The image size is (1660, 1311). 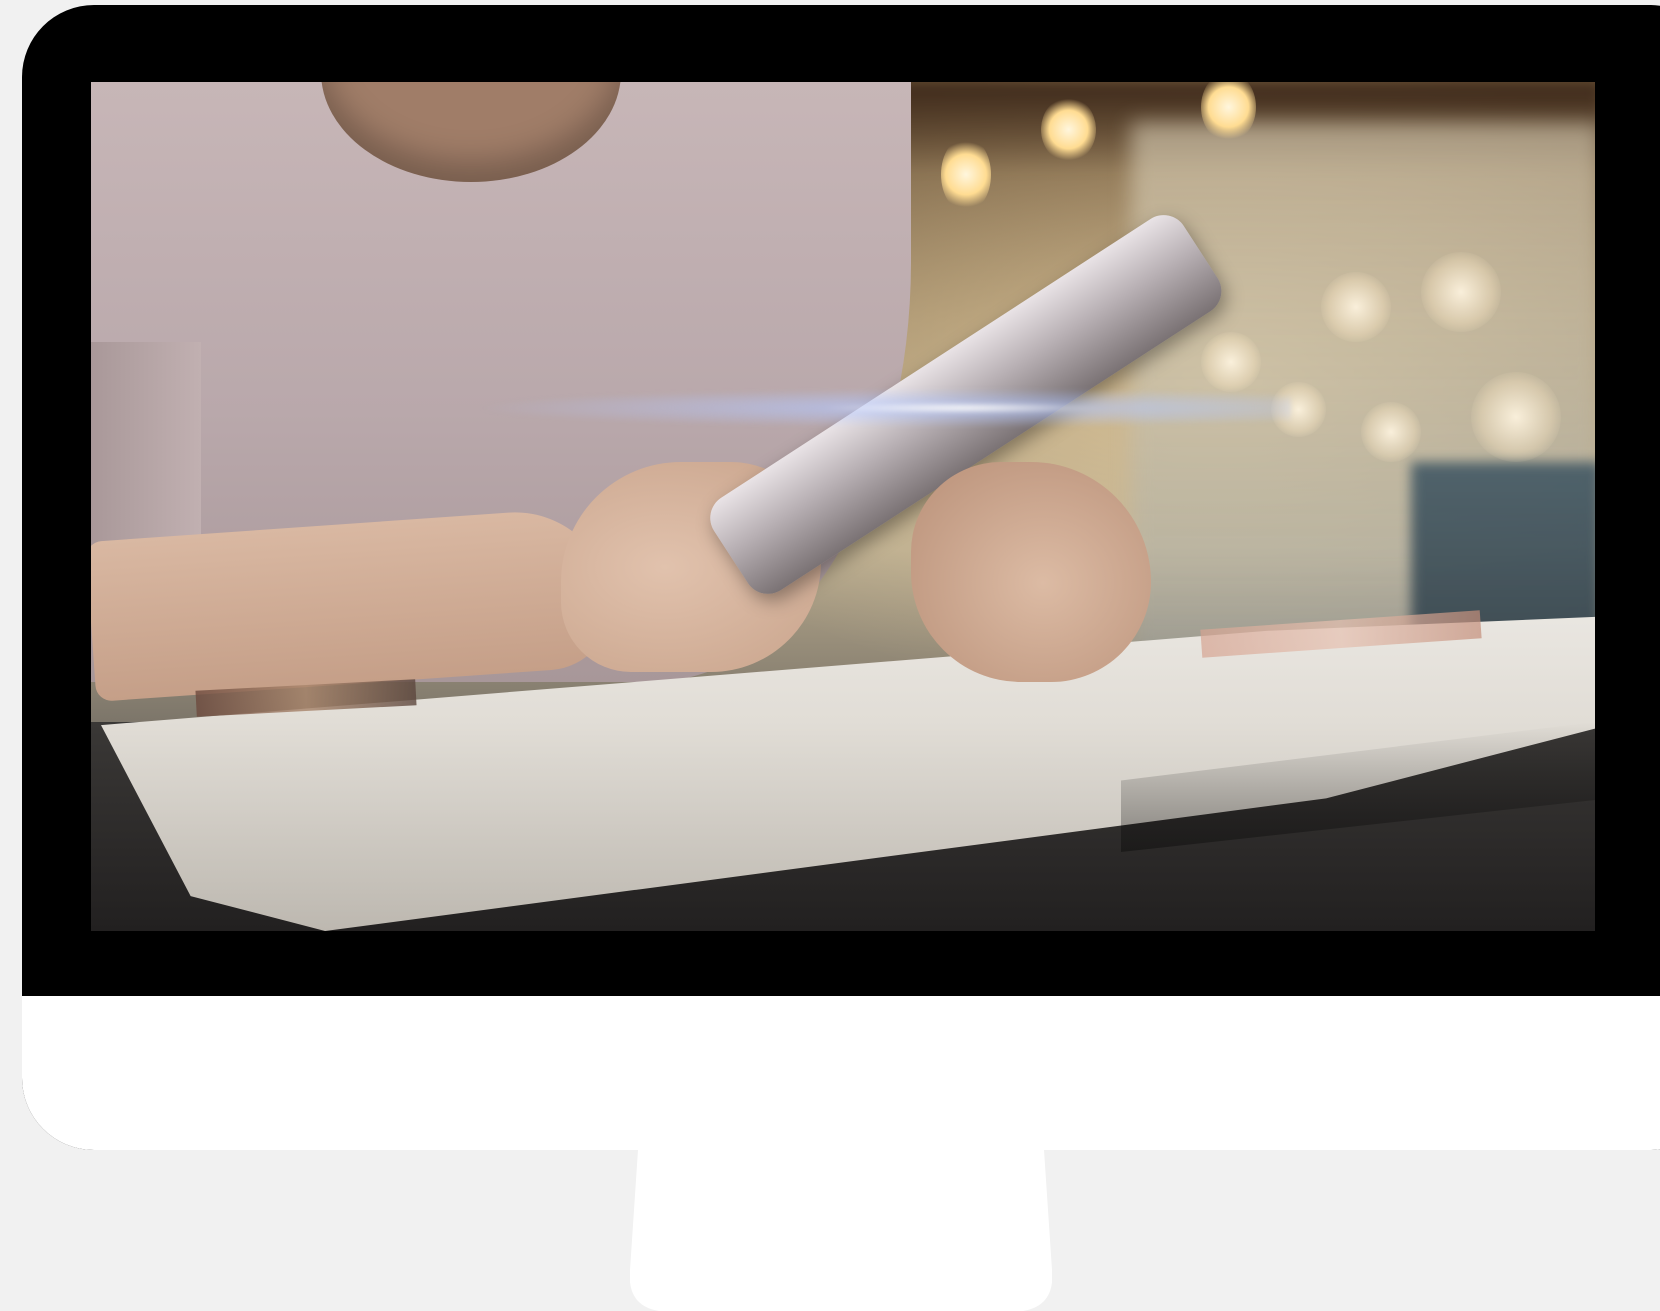 I want to click on lens-flare, so click(x=881, y=408).